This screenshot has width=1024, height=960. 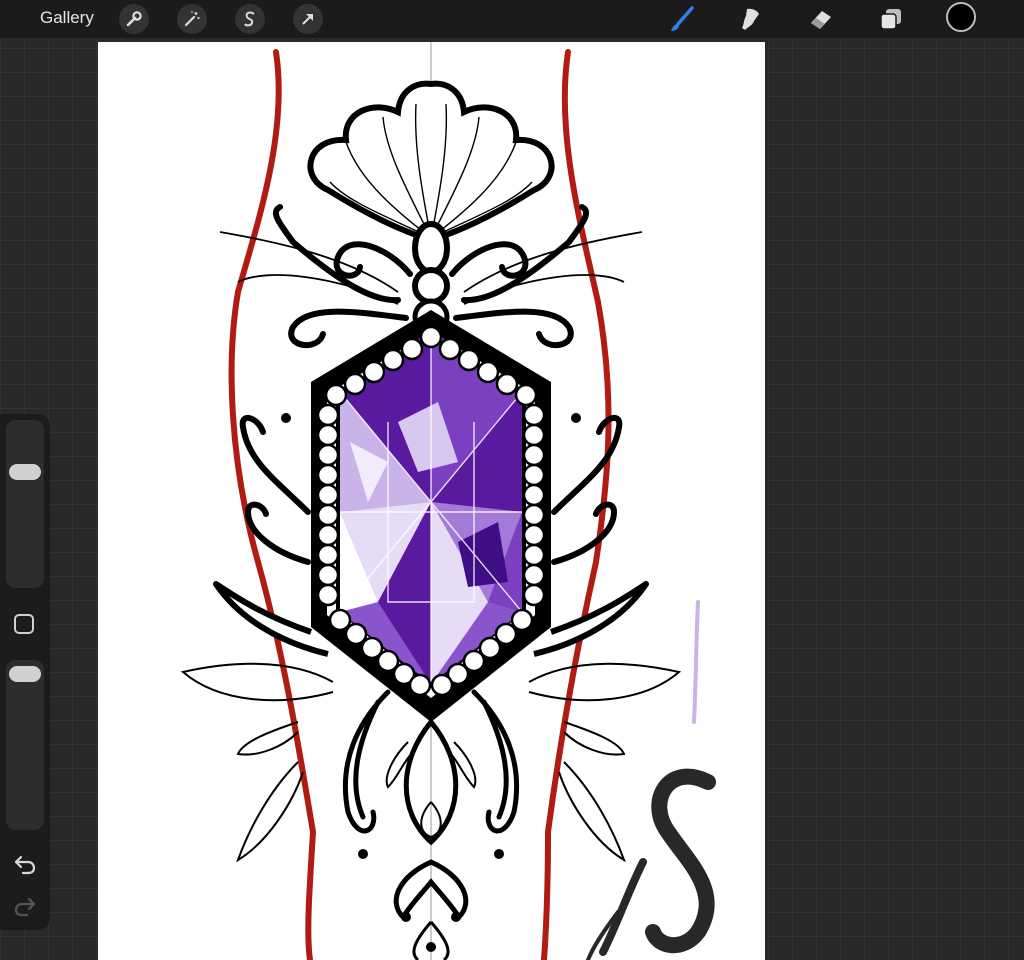 I want to click on opacity-slider, so click(x=25, y=745).